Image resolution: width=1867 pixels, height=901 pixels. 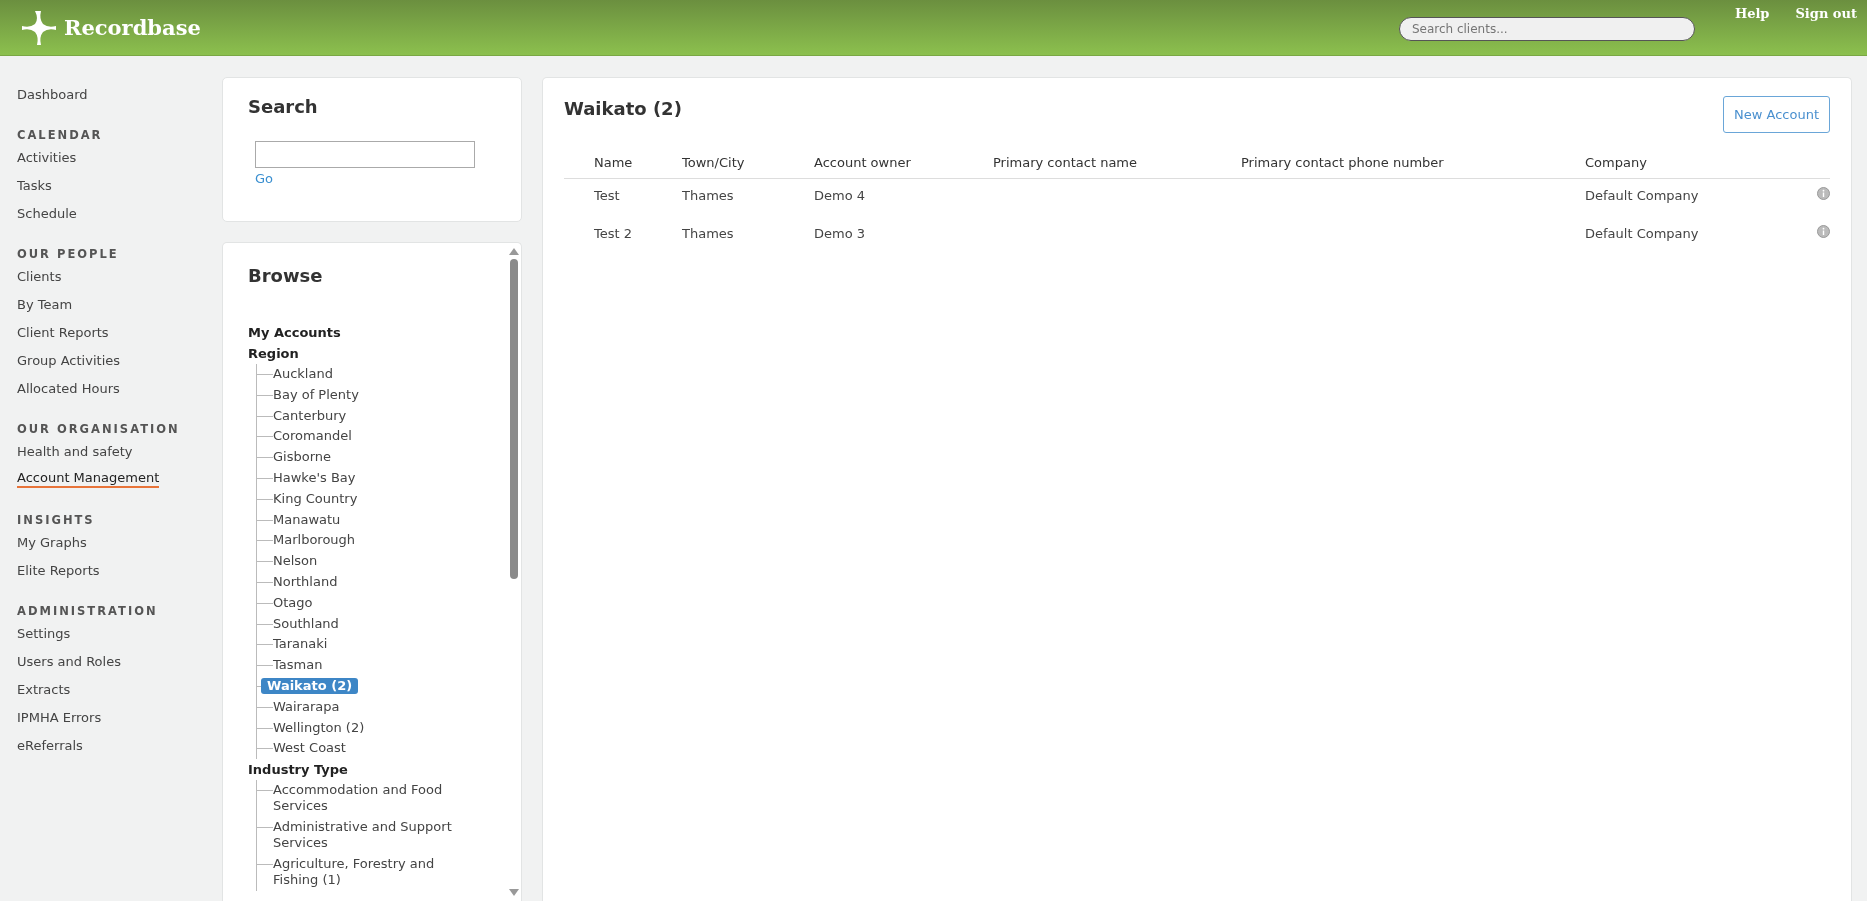 What do you see at coordinates (713, 162) in the screenshot?
I see `column-header: Town/City` at bounding box center [713, 162].